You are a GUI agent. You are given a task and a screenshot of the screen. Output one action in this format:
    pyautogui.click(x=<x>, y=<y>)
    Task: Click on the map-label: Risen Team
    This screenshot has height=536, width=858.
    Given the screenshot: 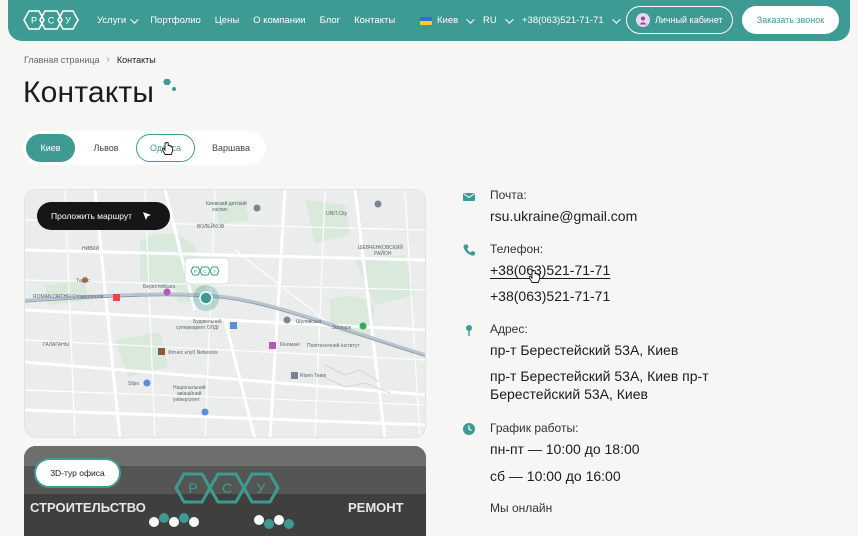 What is the action you would take?
    pyautogui.click(x=313, y=376)
    